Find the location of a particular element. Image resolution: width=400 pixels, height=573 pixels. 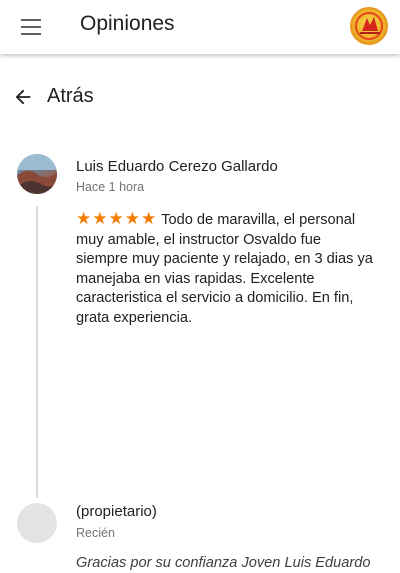

back-navigation: Atrás is located at coordinates (200, 98).